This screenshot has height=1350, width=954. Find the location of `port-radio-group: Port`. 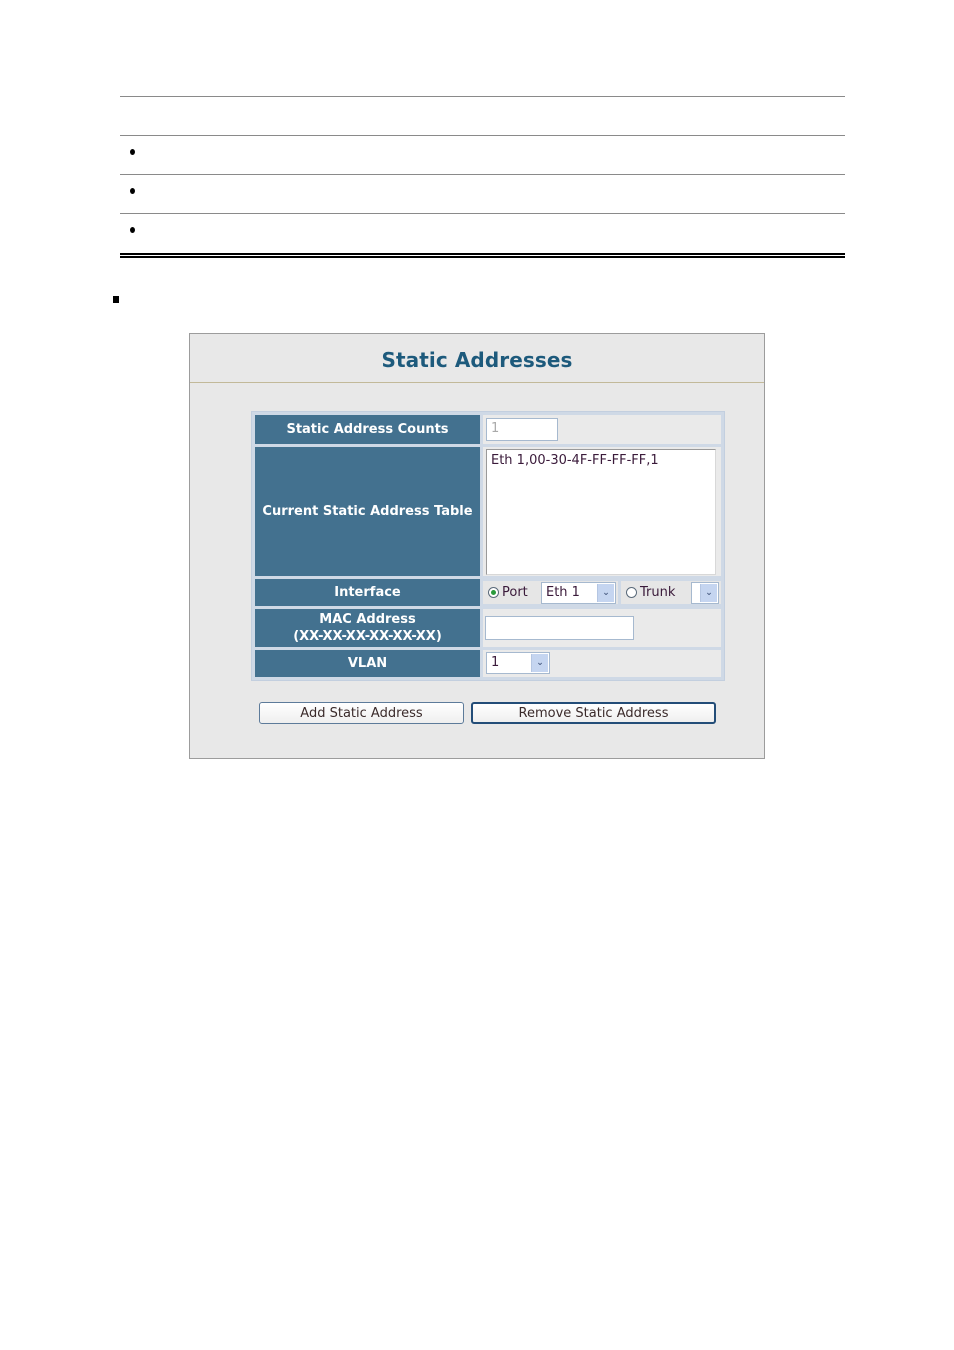

port-radio-group: Port is located at coordinates (508, 592).